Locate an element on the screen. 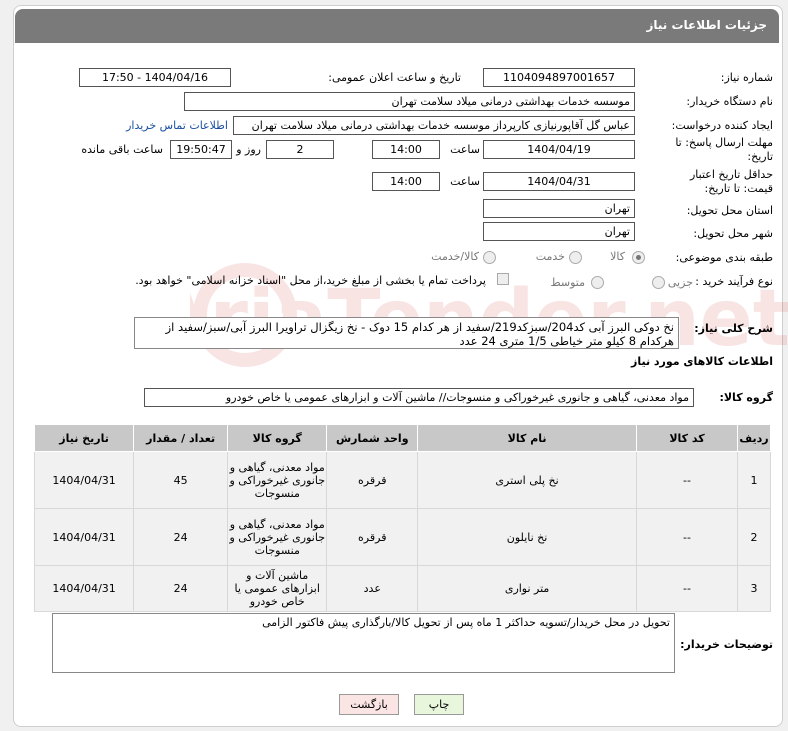 This screenshot has width=788, height=731. province-label: استان محل تحویل: is located at coordinates (729, 210).